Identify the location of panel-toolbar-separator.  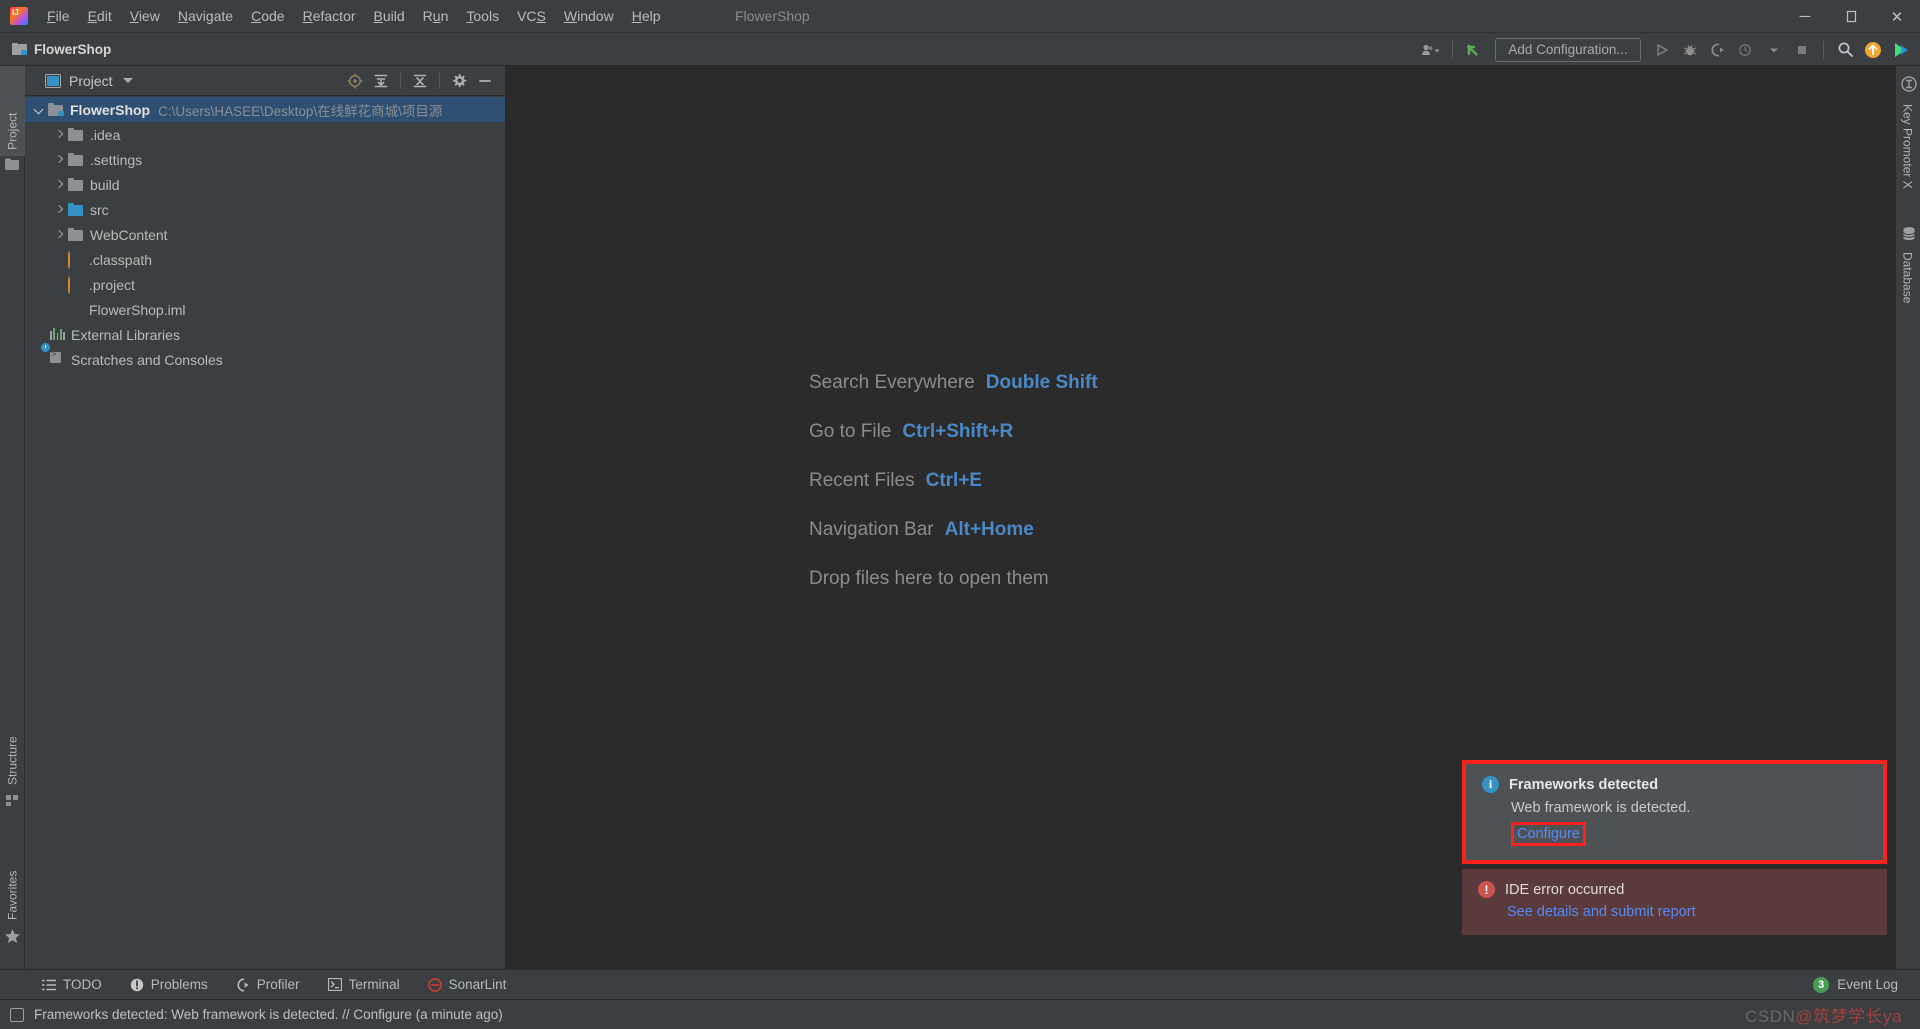
(400, 80).